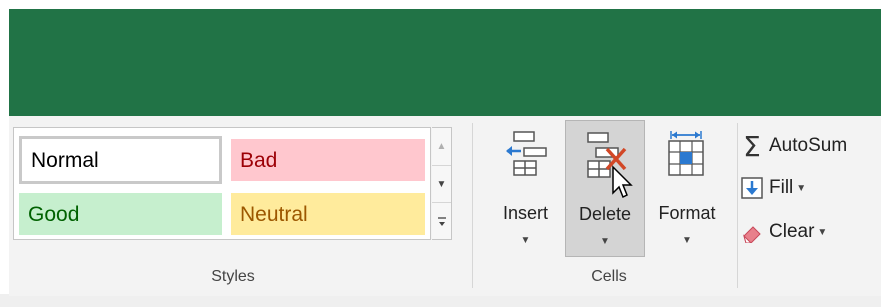  Describe the element at coordinates (752, 188) in the screenshot. I see `fill-down-icon` at that location.